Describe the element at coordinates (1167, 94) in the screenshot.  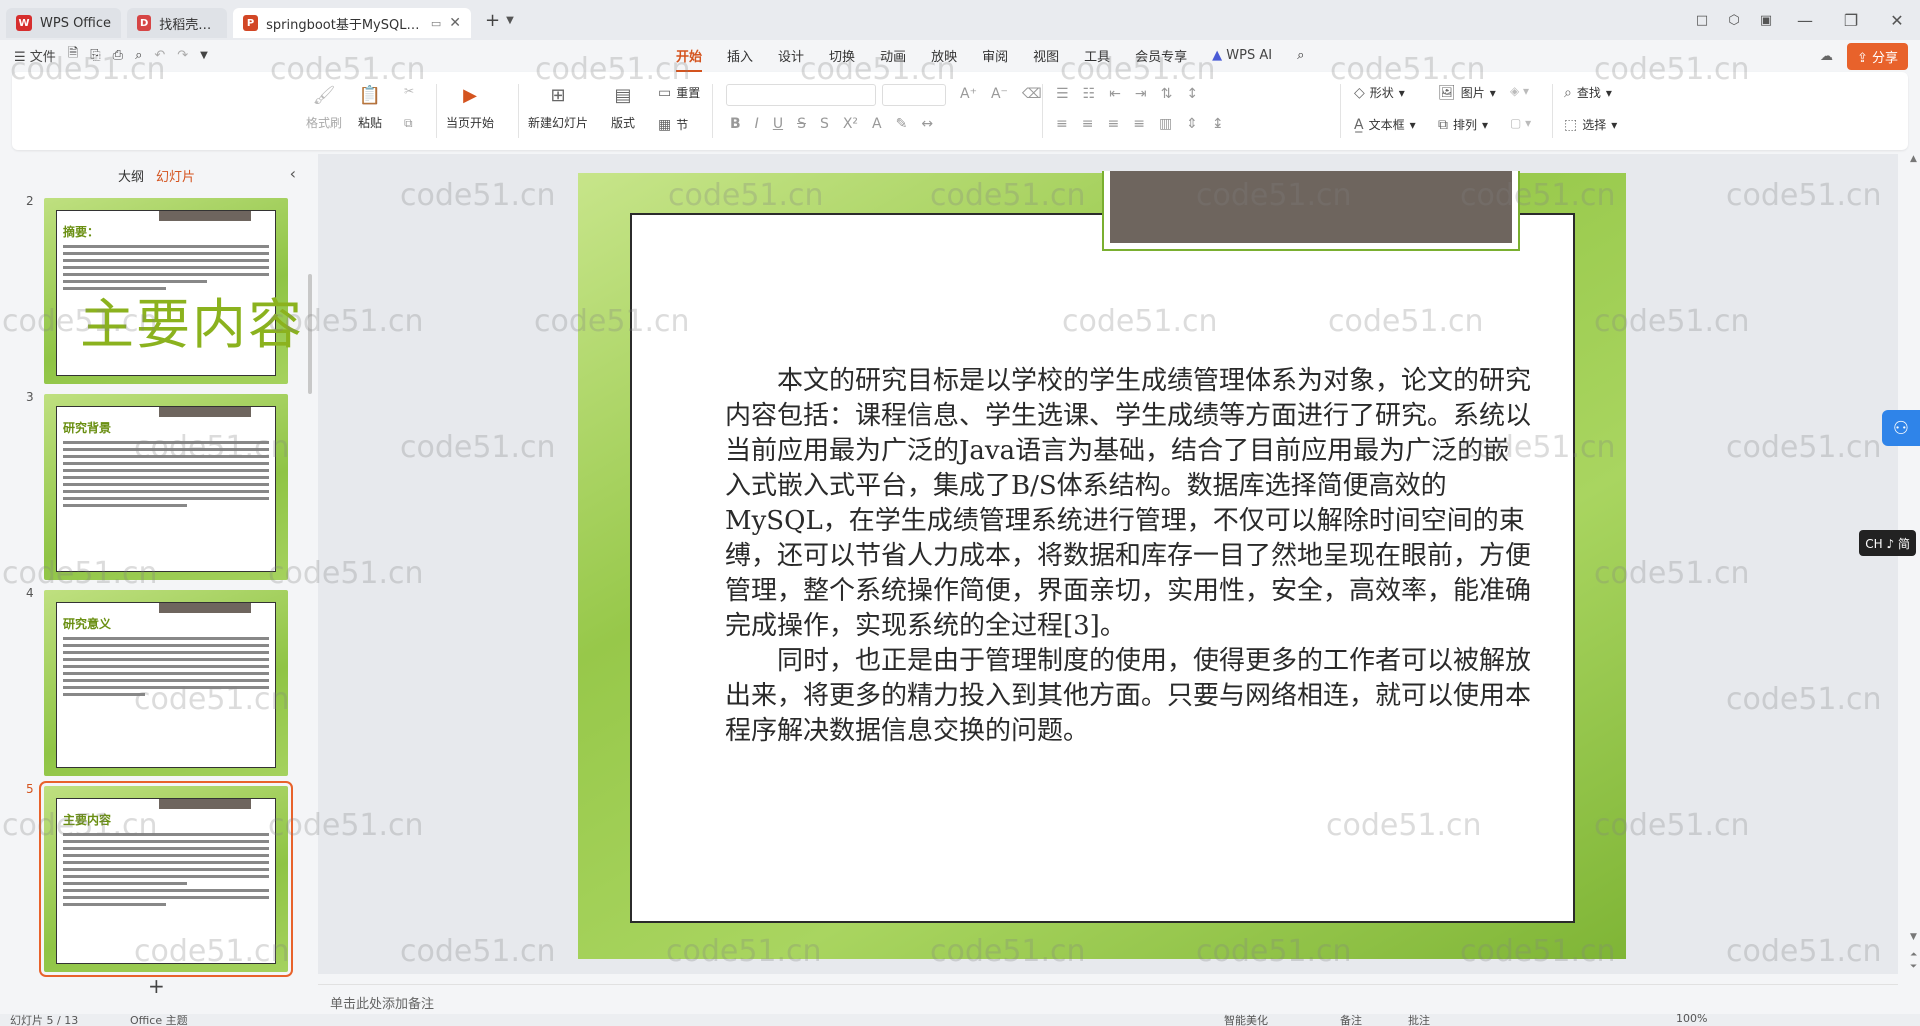
I see `text-direction-icon: ⇅` at that location.